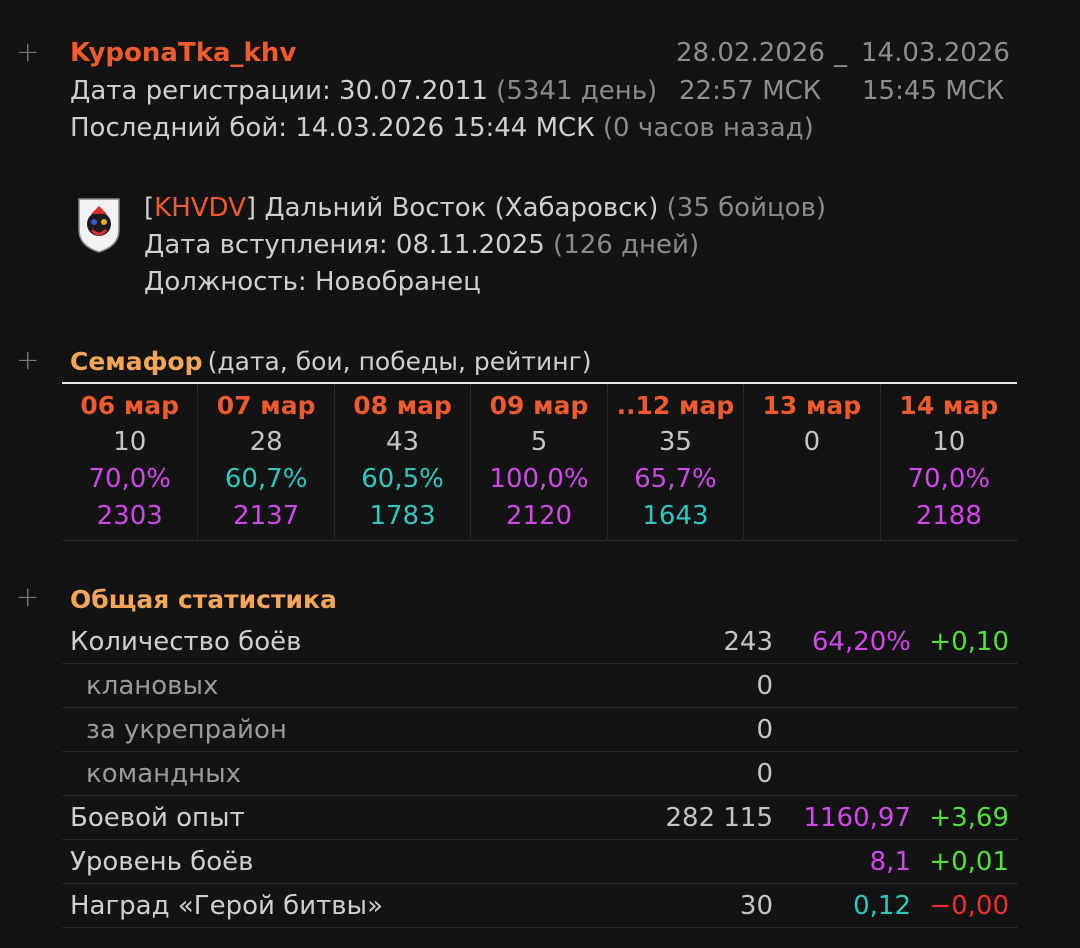 Image resolution: width=1080 pixels, height=948 pixels. Describe the element at coordinates (812, 405) in the screenshot. I see `semafor-date: 13 мар` at that location.